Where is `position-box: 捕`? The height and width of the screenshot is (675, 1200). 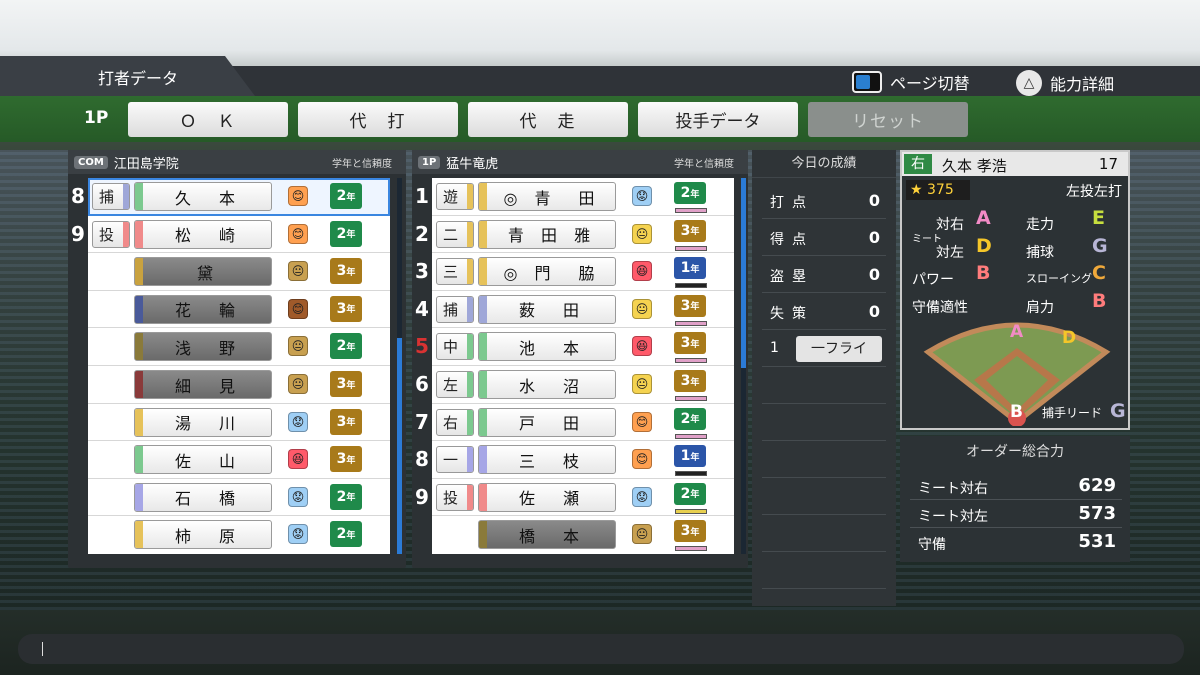 position-box: 捕 is located at coordinates (455, 309).